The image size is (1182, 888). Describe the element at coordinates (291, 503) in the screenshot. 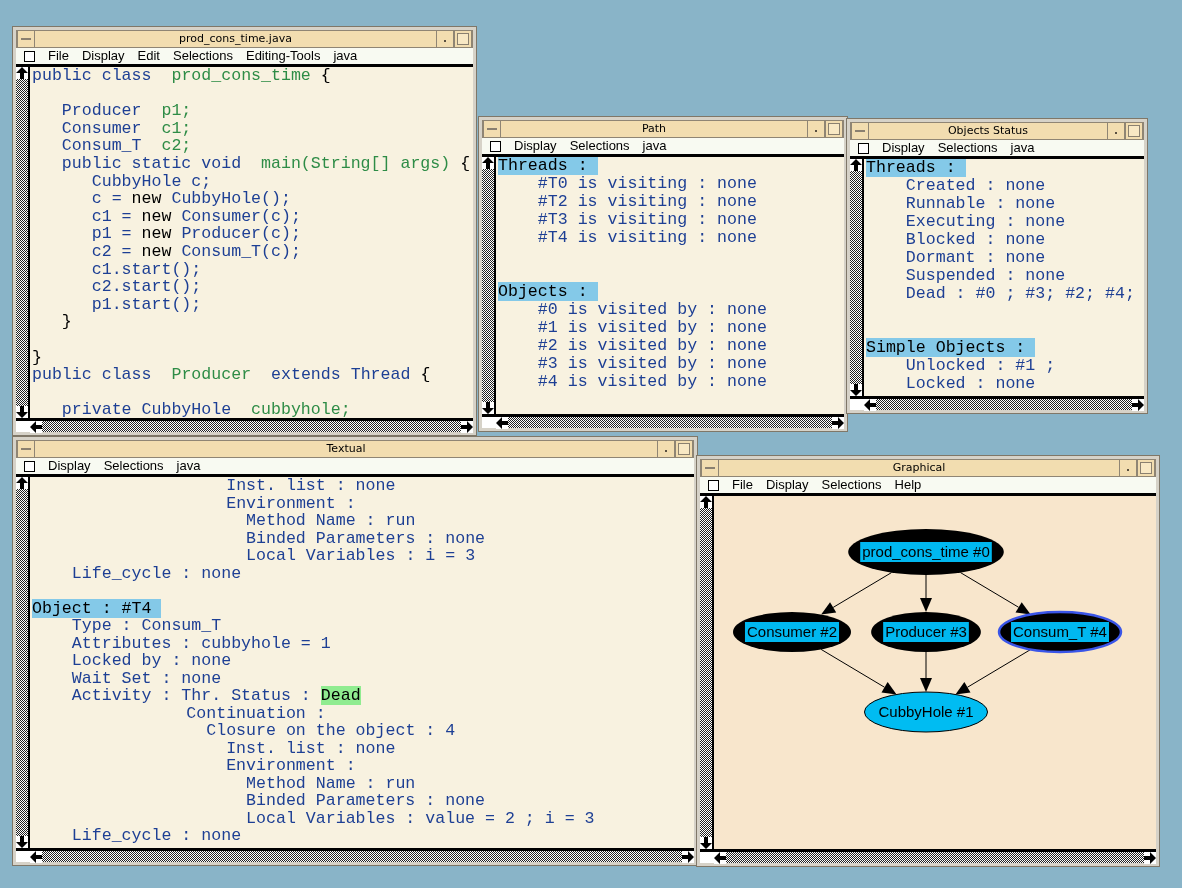

I see `tree-entry: Environment :` at that location.